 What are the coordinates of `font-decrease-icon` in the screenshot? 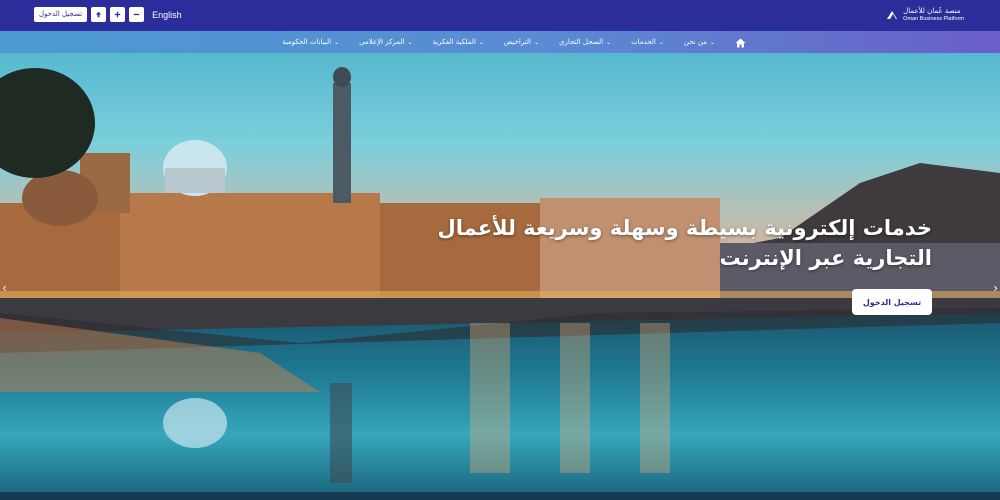 It's located at (137, 14).